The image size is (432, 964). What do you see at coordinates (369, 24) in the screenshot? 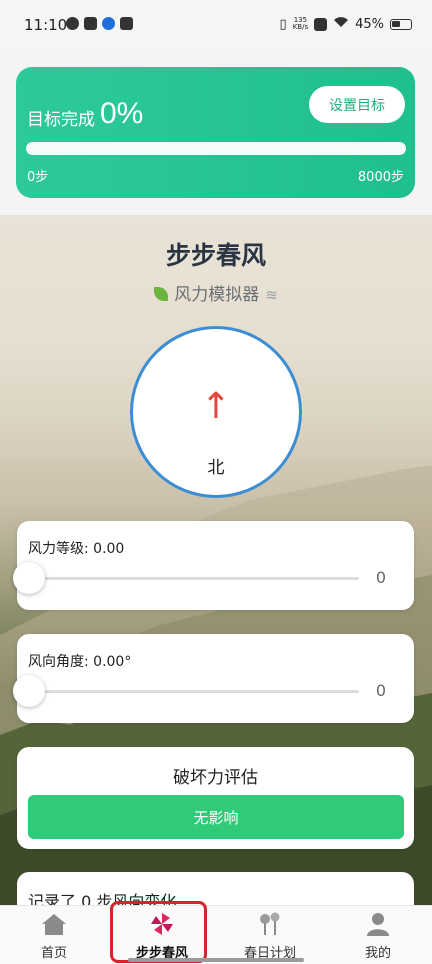
I see `battery-percent: 45%` at bounding box center [369, 24].